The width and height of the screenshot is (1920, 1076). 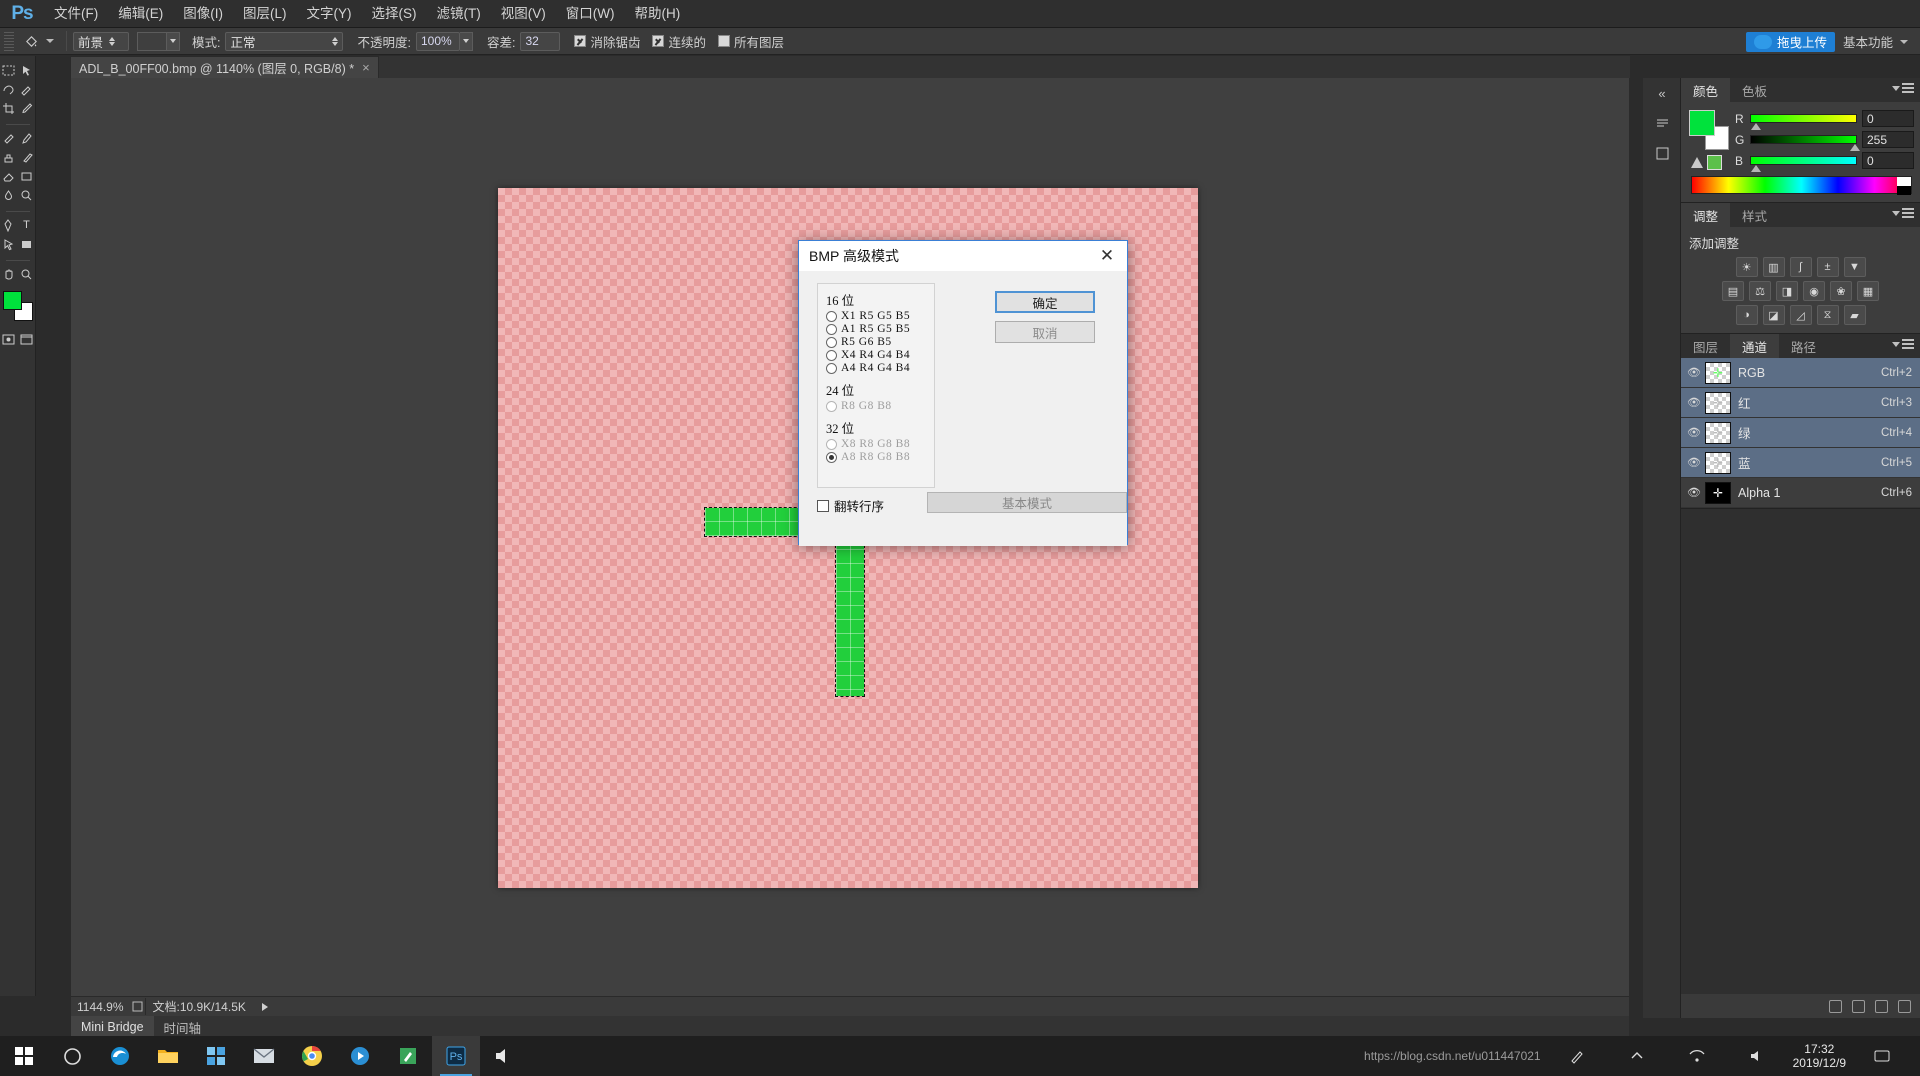 What do you see at coordinates (1757, 1056) in the screenshot?
I see `volume-icon` at bounding box center [1757, 1056].